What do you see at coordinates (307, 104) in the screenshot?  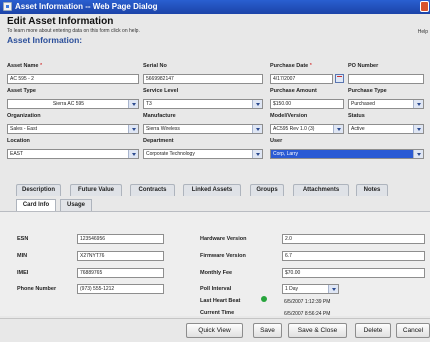 I see `purchase-amount-input: $150.00` at bounding box center [307, 104].